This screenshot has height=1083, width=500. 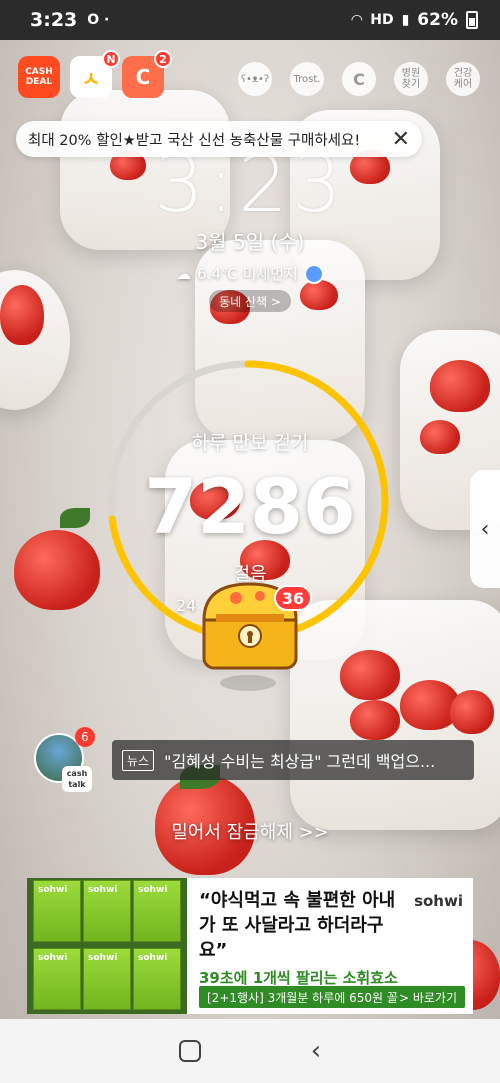 I want to click on hospital-find-label: 병원 찾기, so click(x=411, y=79).